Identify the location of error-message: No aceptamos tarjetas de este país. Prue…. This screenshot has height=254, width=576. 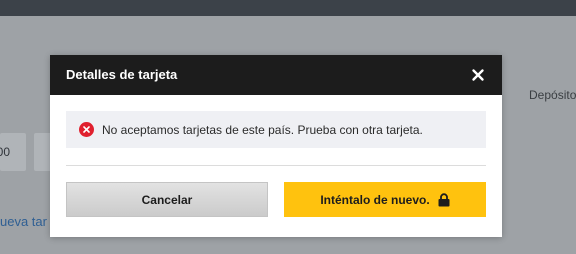
(262, 130).